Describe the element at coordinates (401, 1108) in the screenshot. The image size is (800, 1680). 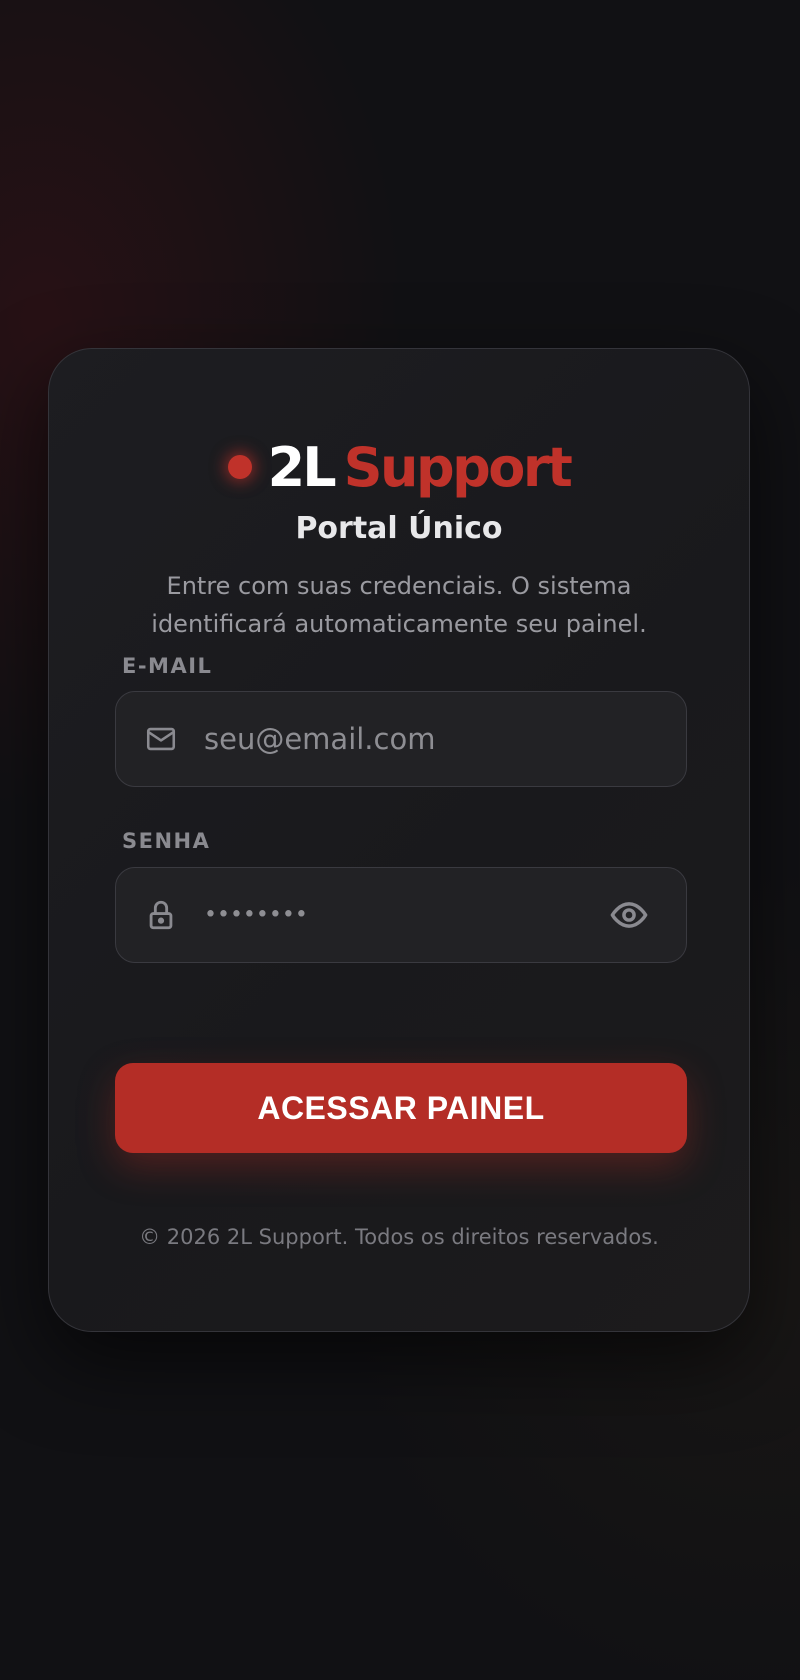
I see `submit-button: ACESSAR PAINEL` at that location.